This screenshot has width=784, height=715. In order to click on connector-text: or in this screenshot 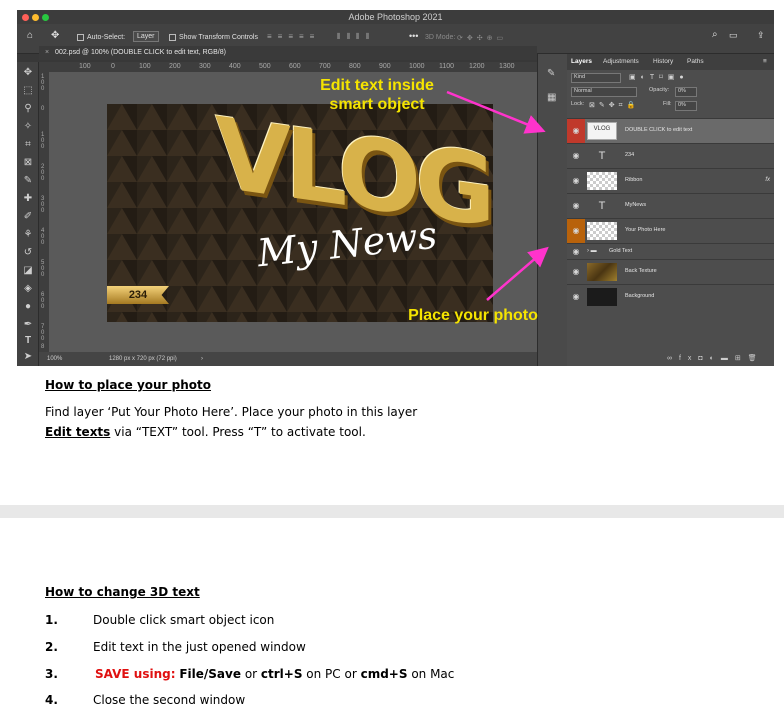, I will do `click(251, 674)`.